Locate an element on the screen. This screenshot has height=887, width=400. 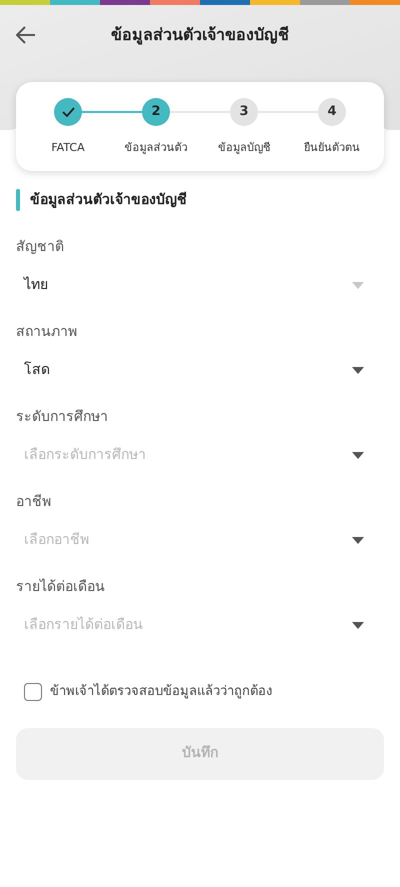
step-label: FATCA is located at coordinates (68, 148).